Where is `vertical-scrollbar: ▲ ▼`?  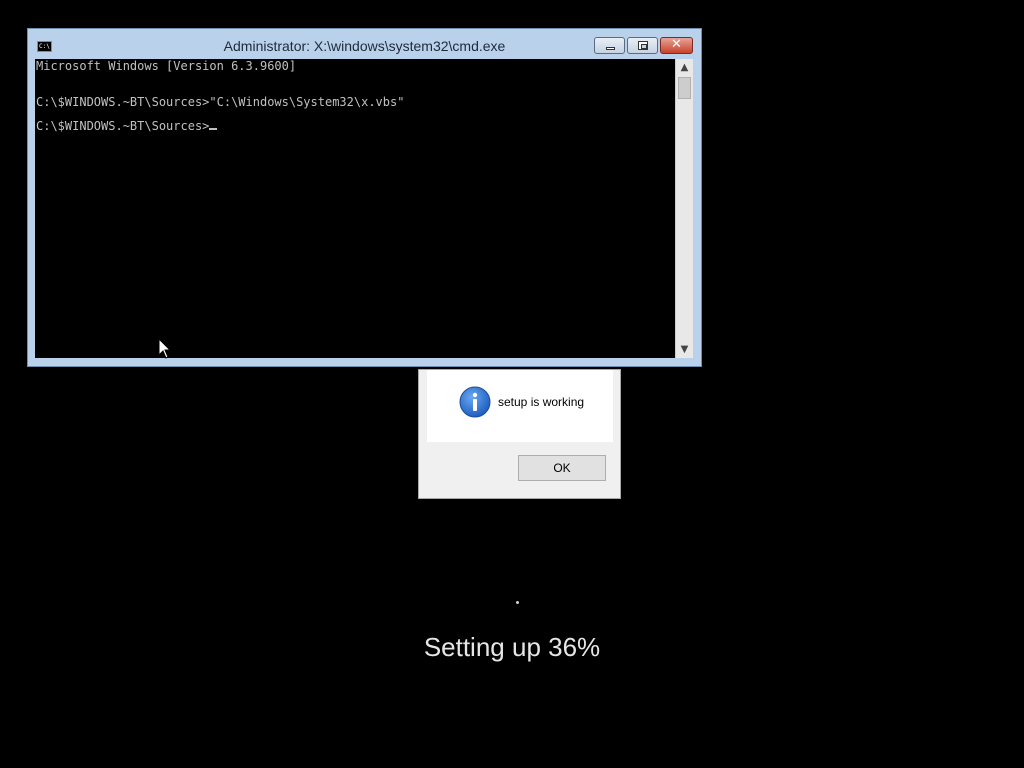 vertical-scrollbar: ▲ ▼ is located at coordinates (684, 208).